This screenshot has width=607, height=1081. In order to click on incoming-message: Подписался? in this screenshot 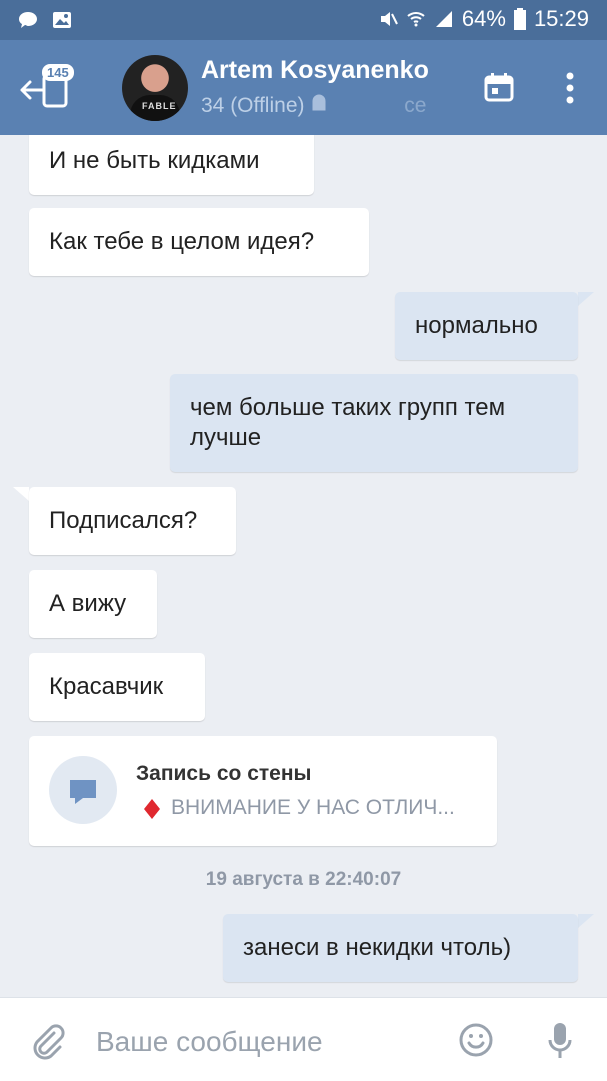, I will do `click(132, 521)`.